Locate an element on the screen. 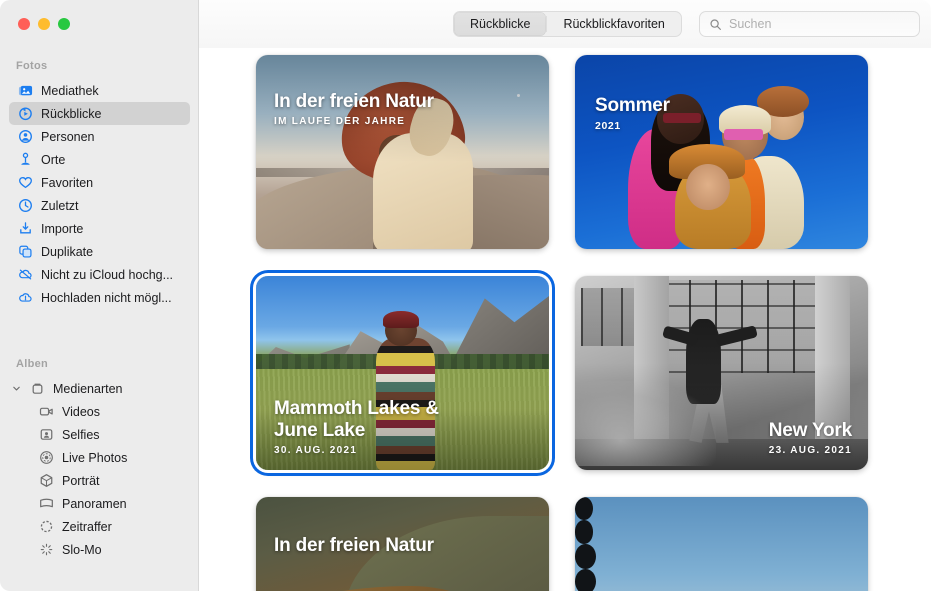 Image resolution: width=931 pixels, height=591 pixels. view-mode-segmented-control: Rückblicke Rückblickfavoriten is located at coordinates (567, 24).